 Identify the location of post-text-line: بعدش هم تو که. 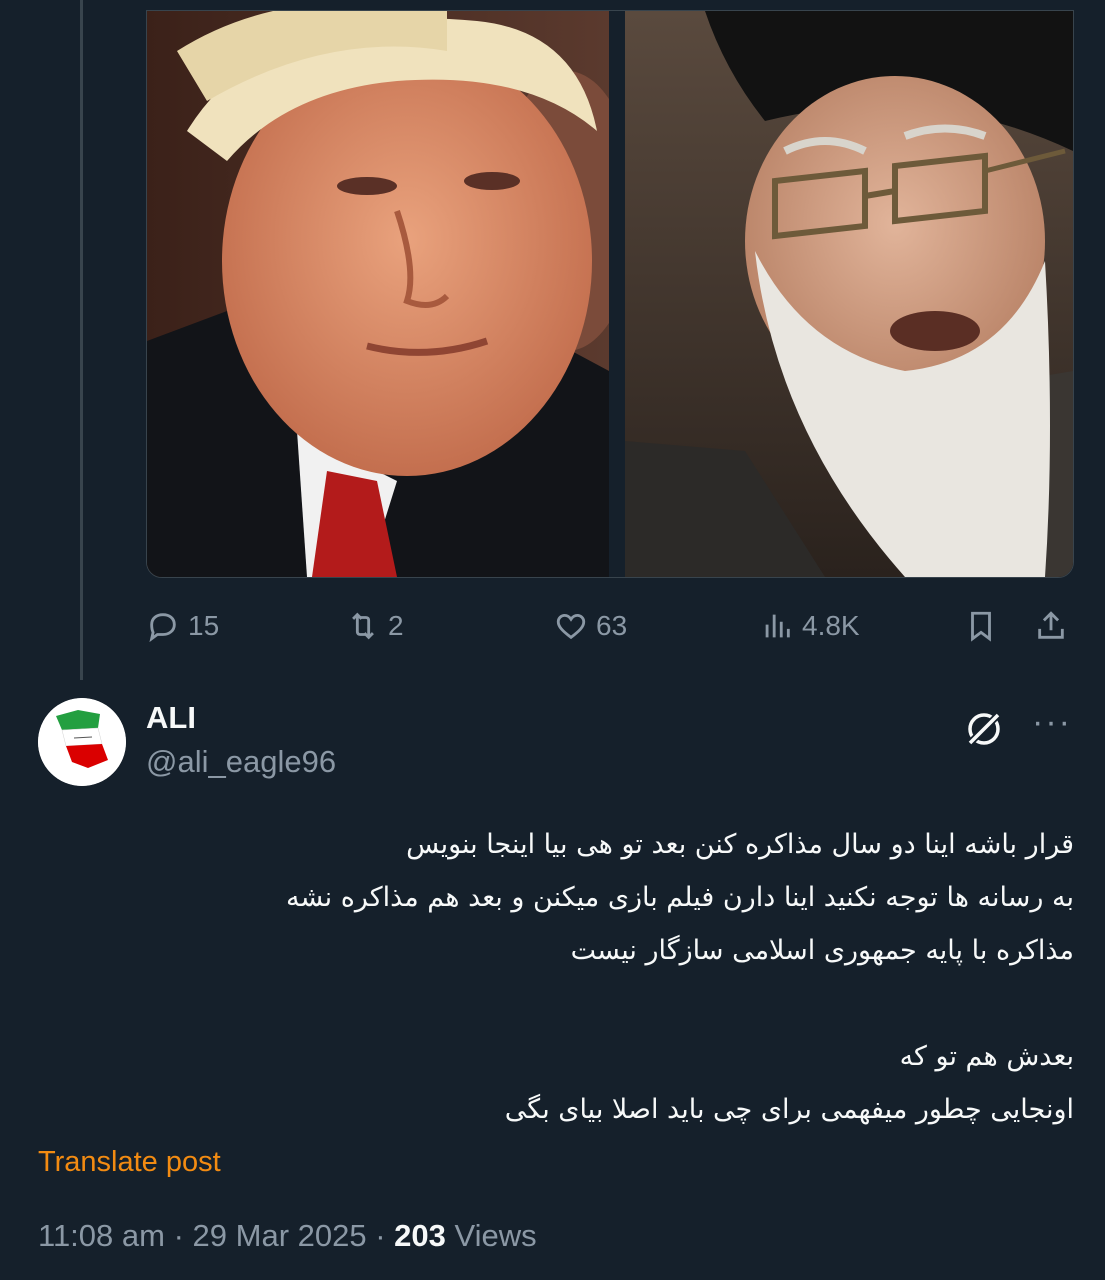
(986, 1056).